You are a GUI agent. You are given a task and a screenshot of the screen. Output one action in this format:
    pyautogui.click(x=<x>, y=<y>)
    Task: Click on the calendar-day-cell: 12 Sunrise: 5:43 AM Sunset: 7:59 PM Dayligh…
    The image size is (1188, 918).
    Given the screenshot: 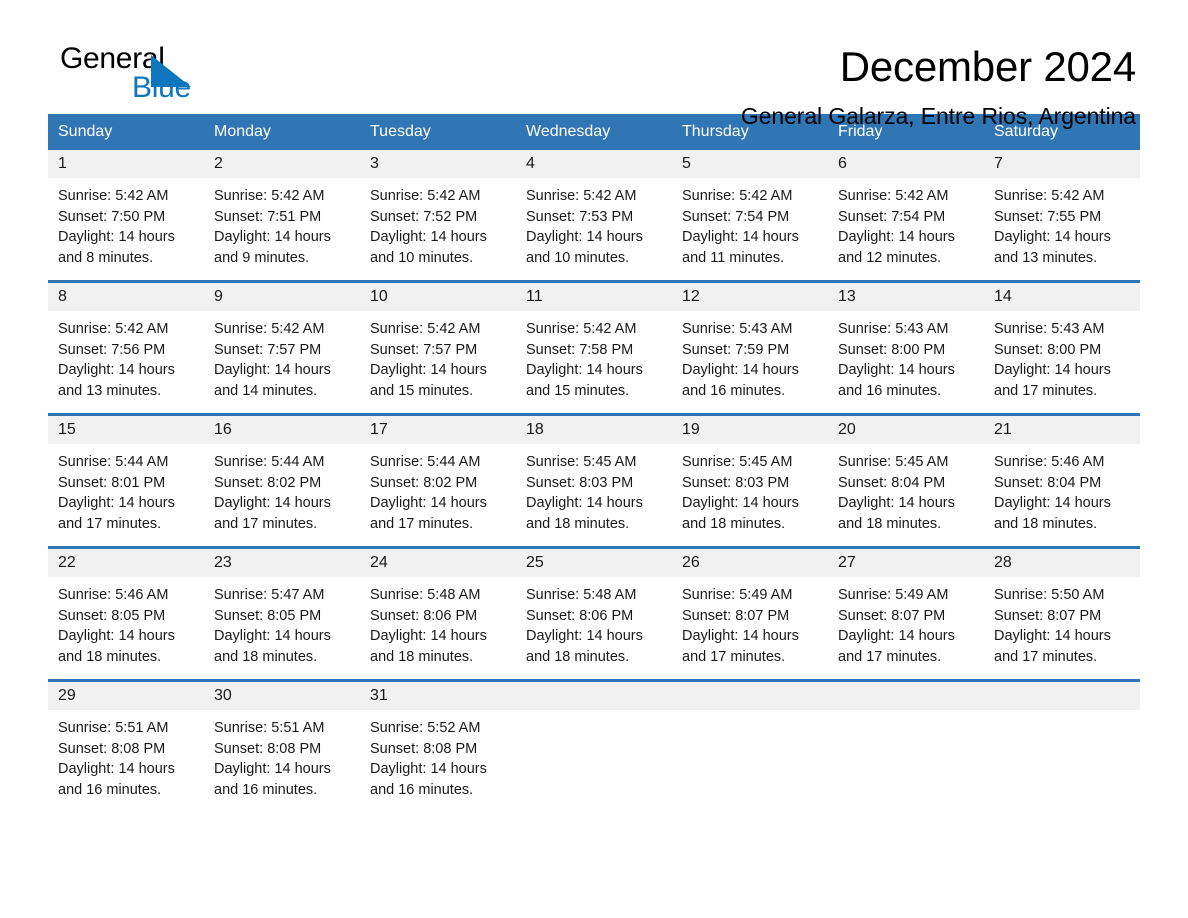 What is the action you would take?
    pyautogui.click(x=750, y=348)
    